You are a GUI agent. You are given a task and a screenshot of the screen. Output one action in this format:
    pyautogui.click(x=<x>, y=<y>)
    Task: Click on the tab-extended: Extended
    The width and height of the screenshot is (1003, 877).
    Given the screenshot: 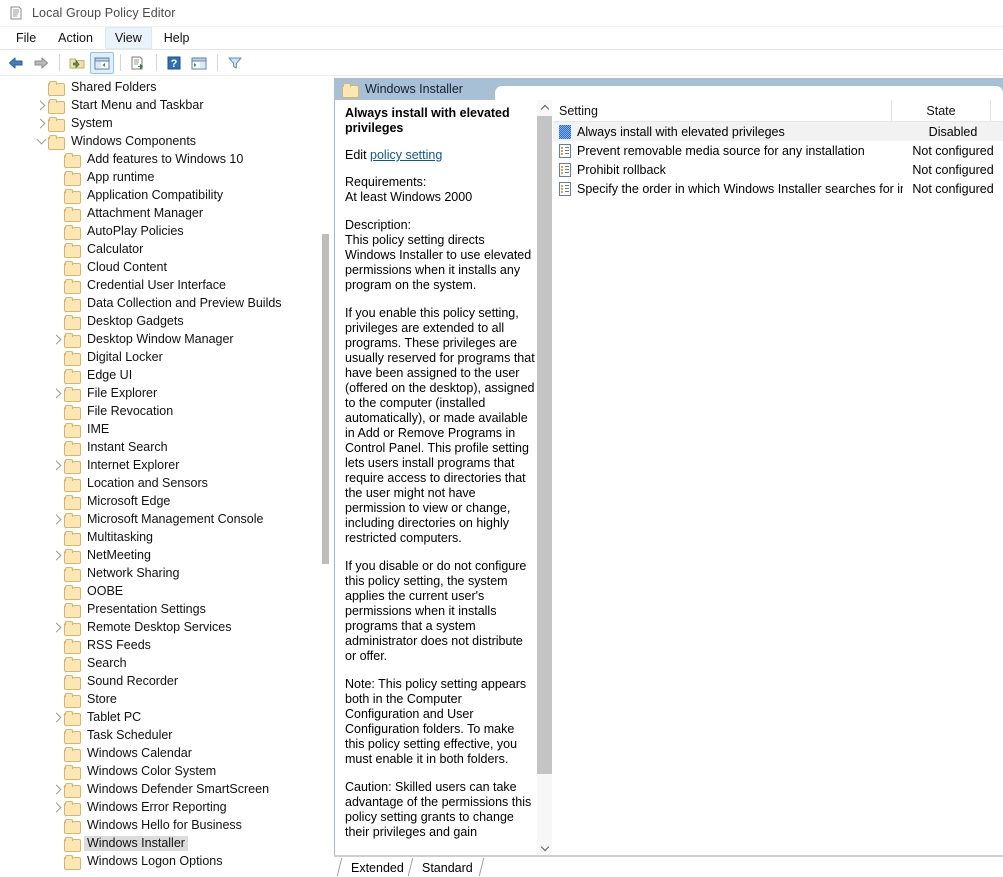 What is the action you would take?
    pyautogui.click(x=377, y=867)
    